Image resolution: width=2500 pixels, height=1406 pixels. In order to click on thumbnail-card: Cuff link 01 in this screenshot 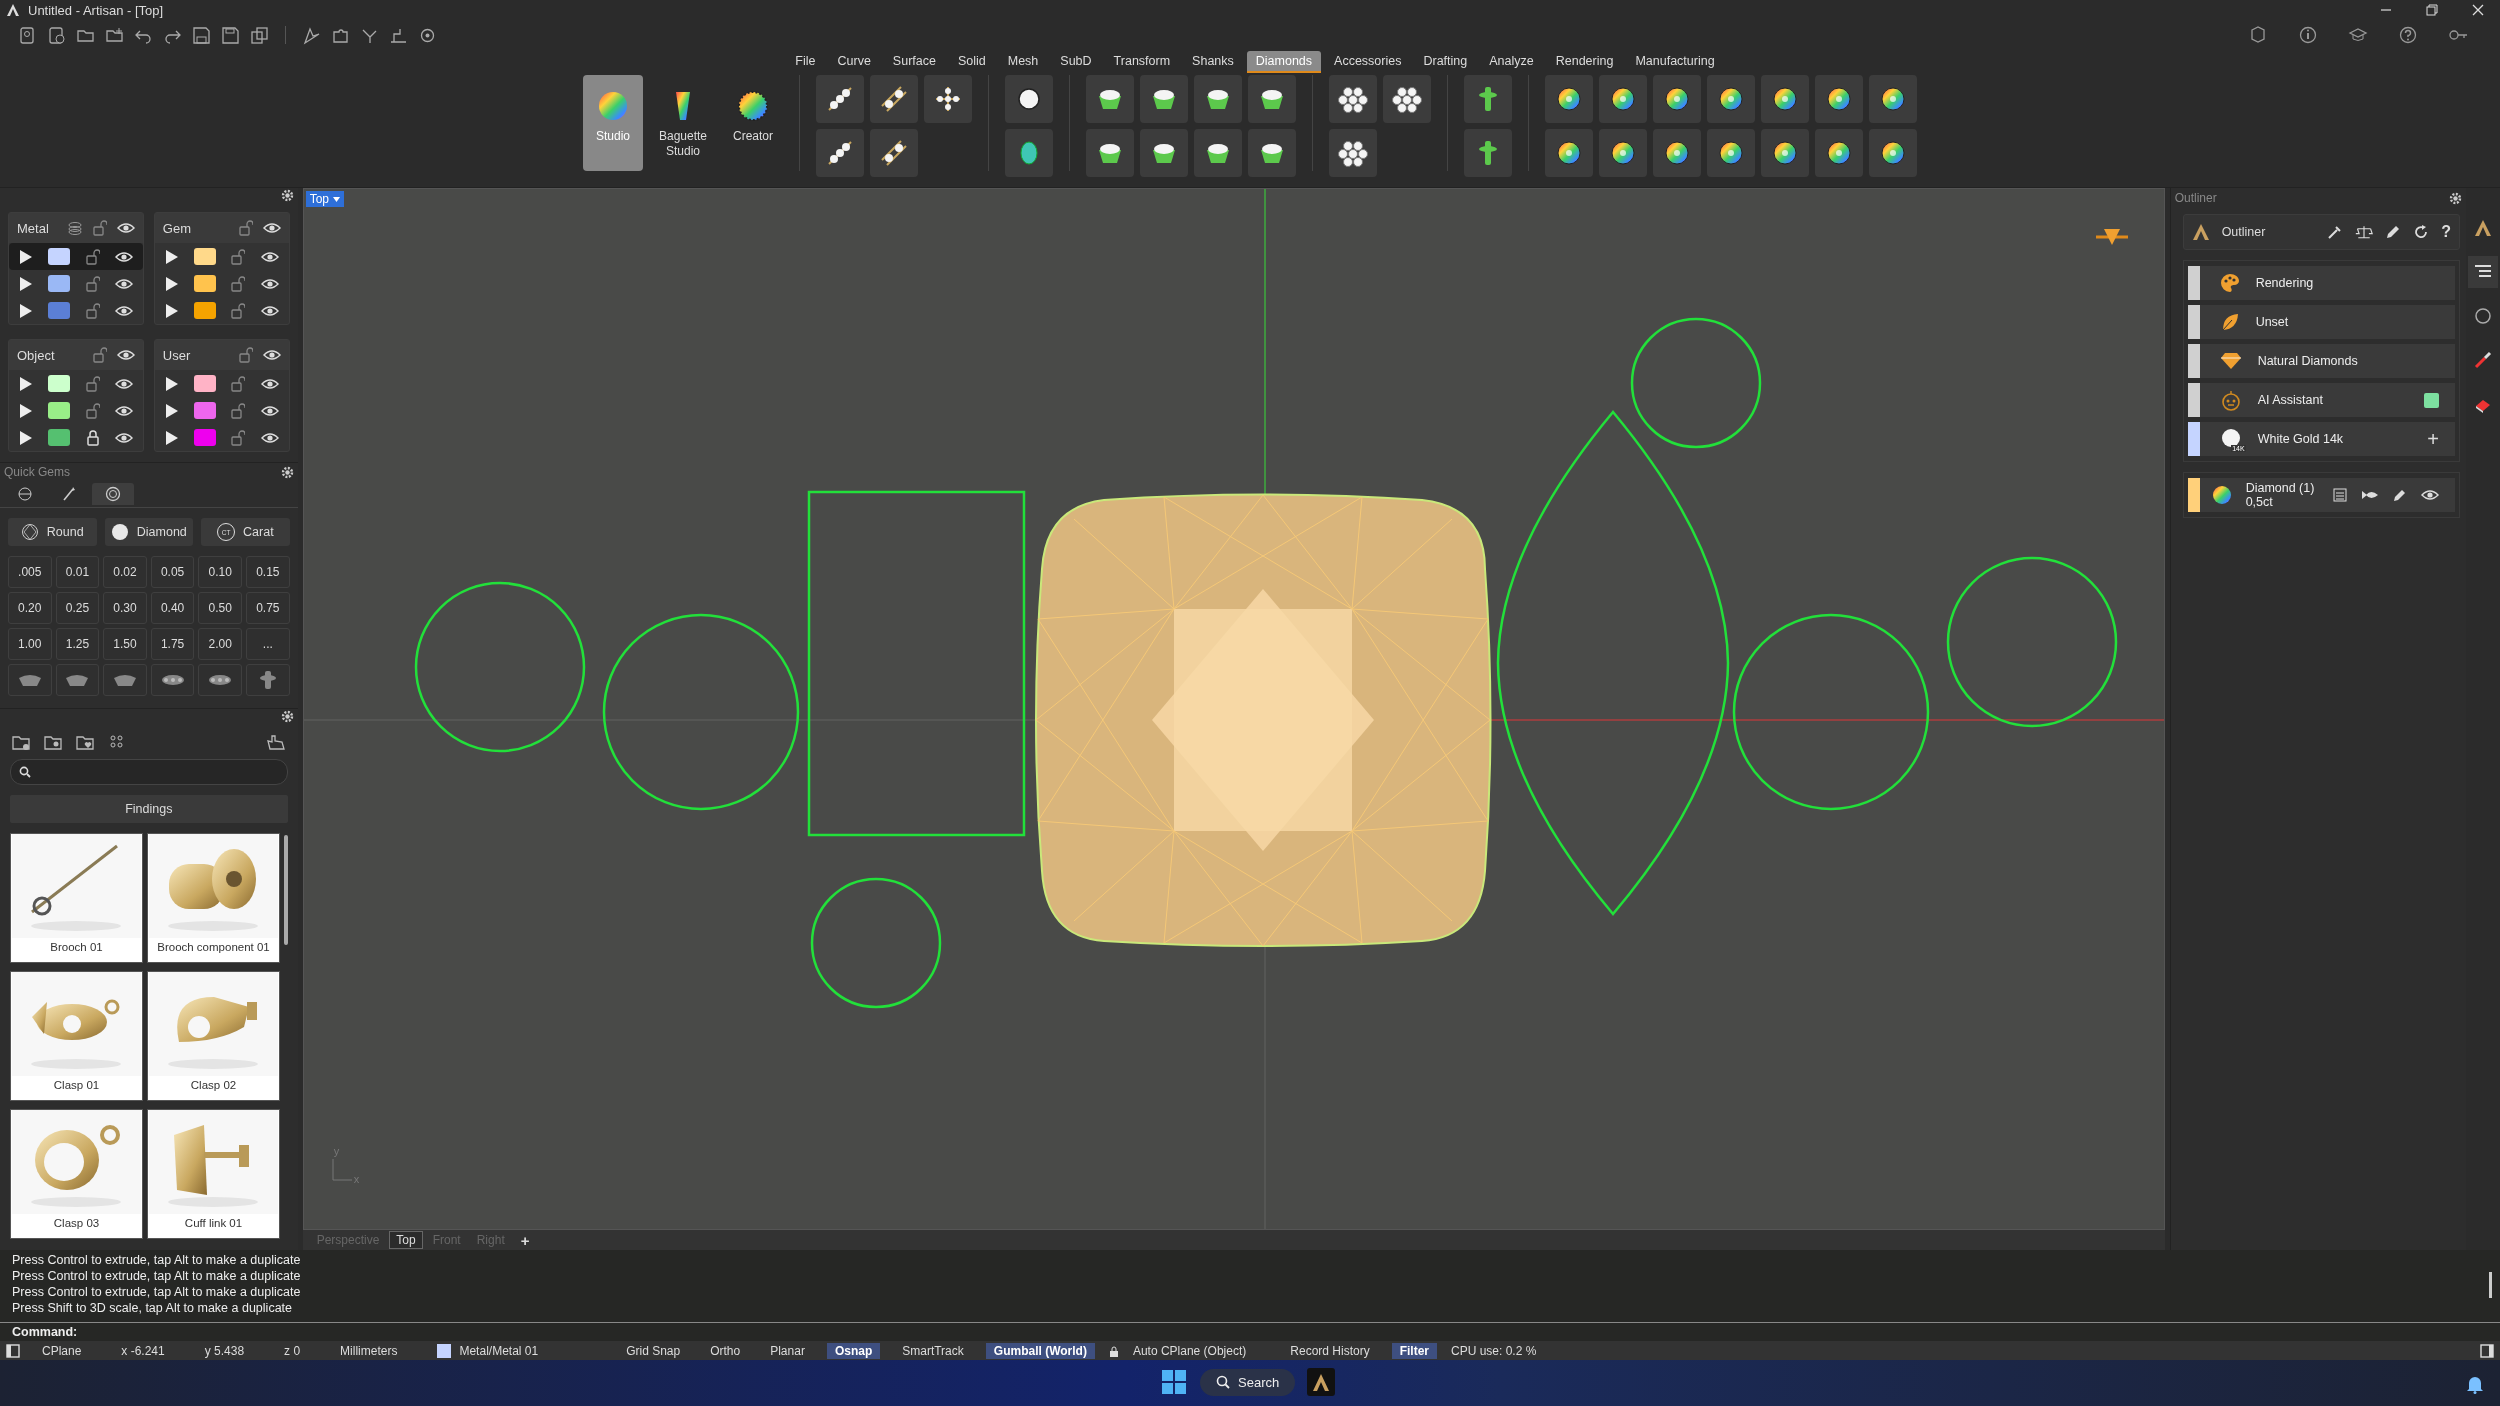, I will do `click(213, 1174)`.